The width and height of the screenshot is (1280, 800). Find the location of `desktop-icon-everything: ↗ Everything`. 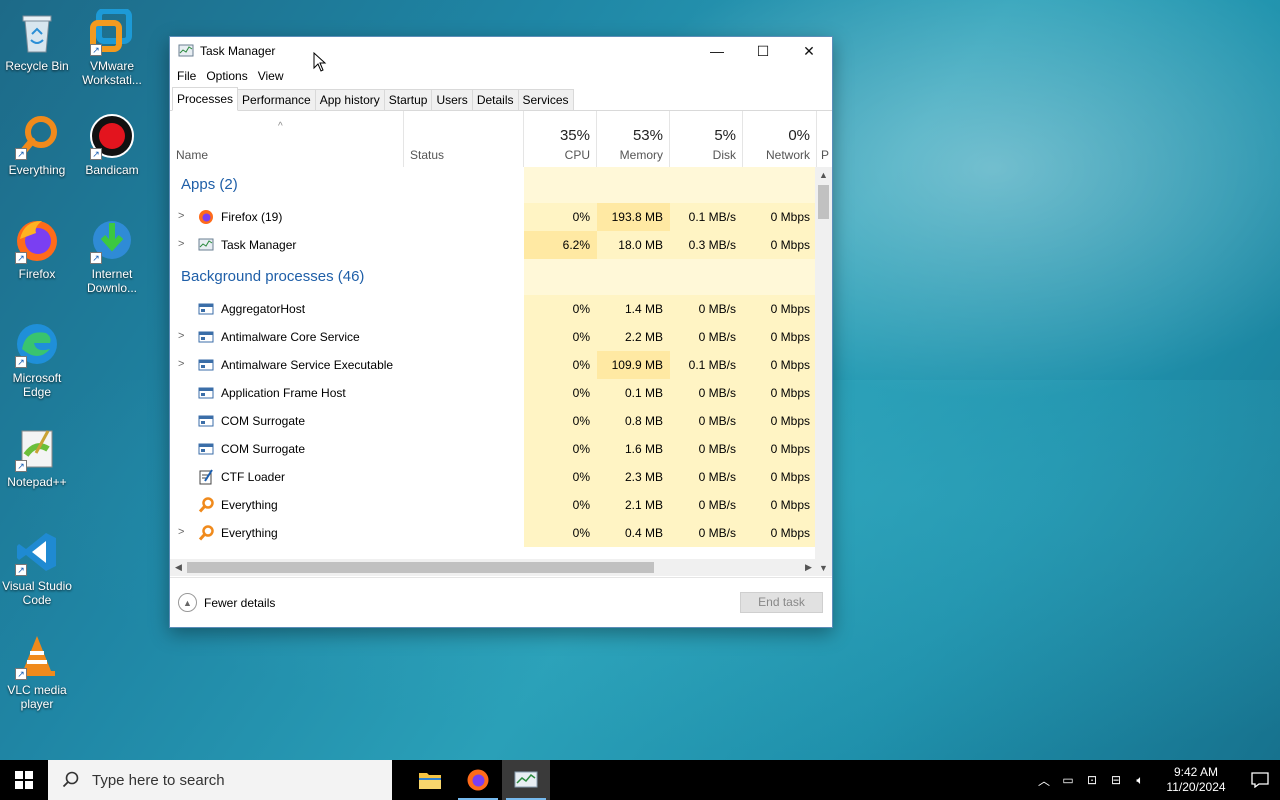

desktop-icon-everything: ↗ Everything is located at coordinates (38, 144).